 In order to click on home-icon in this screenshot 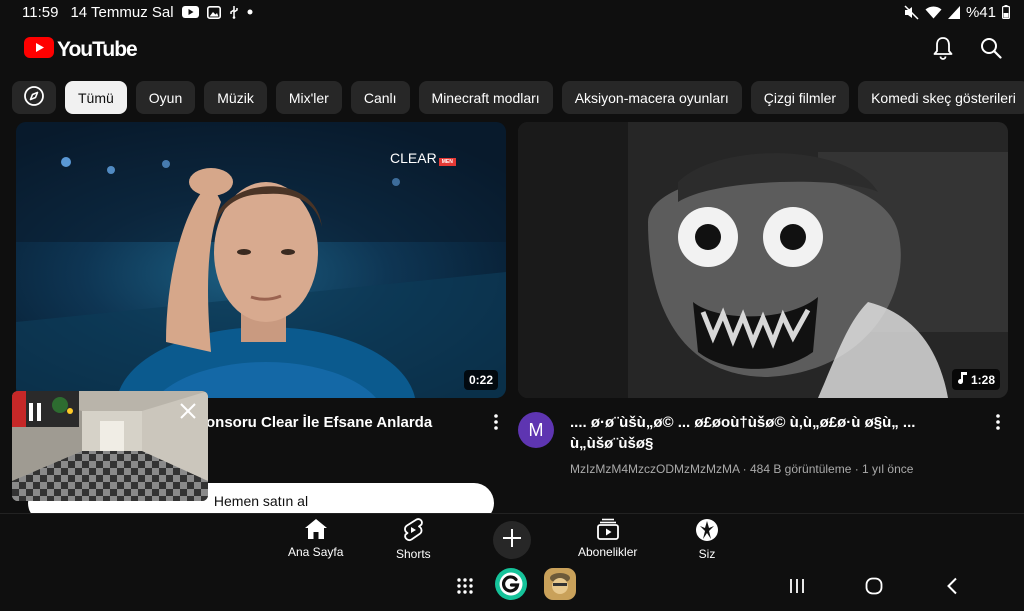, I will do `click(316, 530)`.